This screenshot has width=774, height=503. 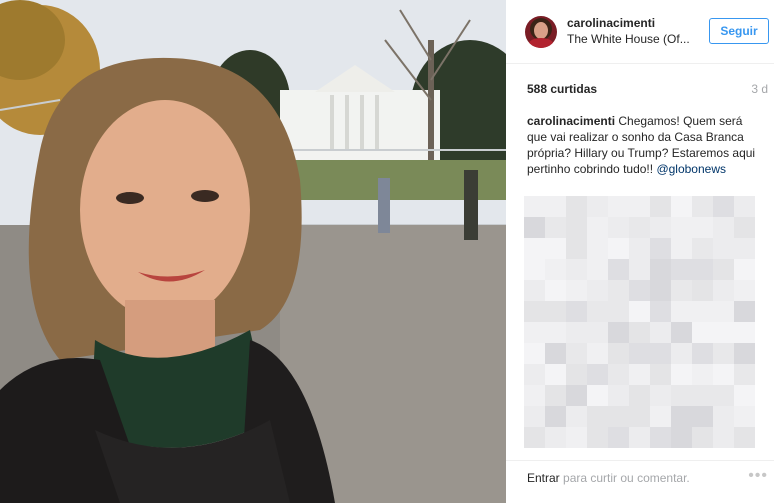 I want to click on login-link: Entrar, so click(x=543, y=478).